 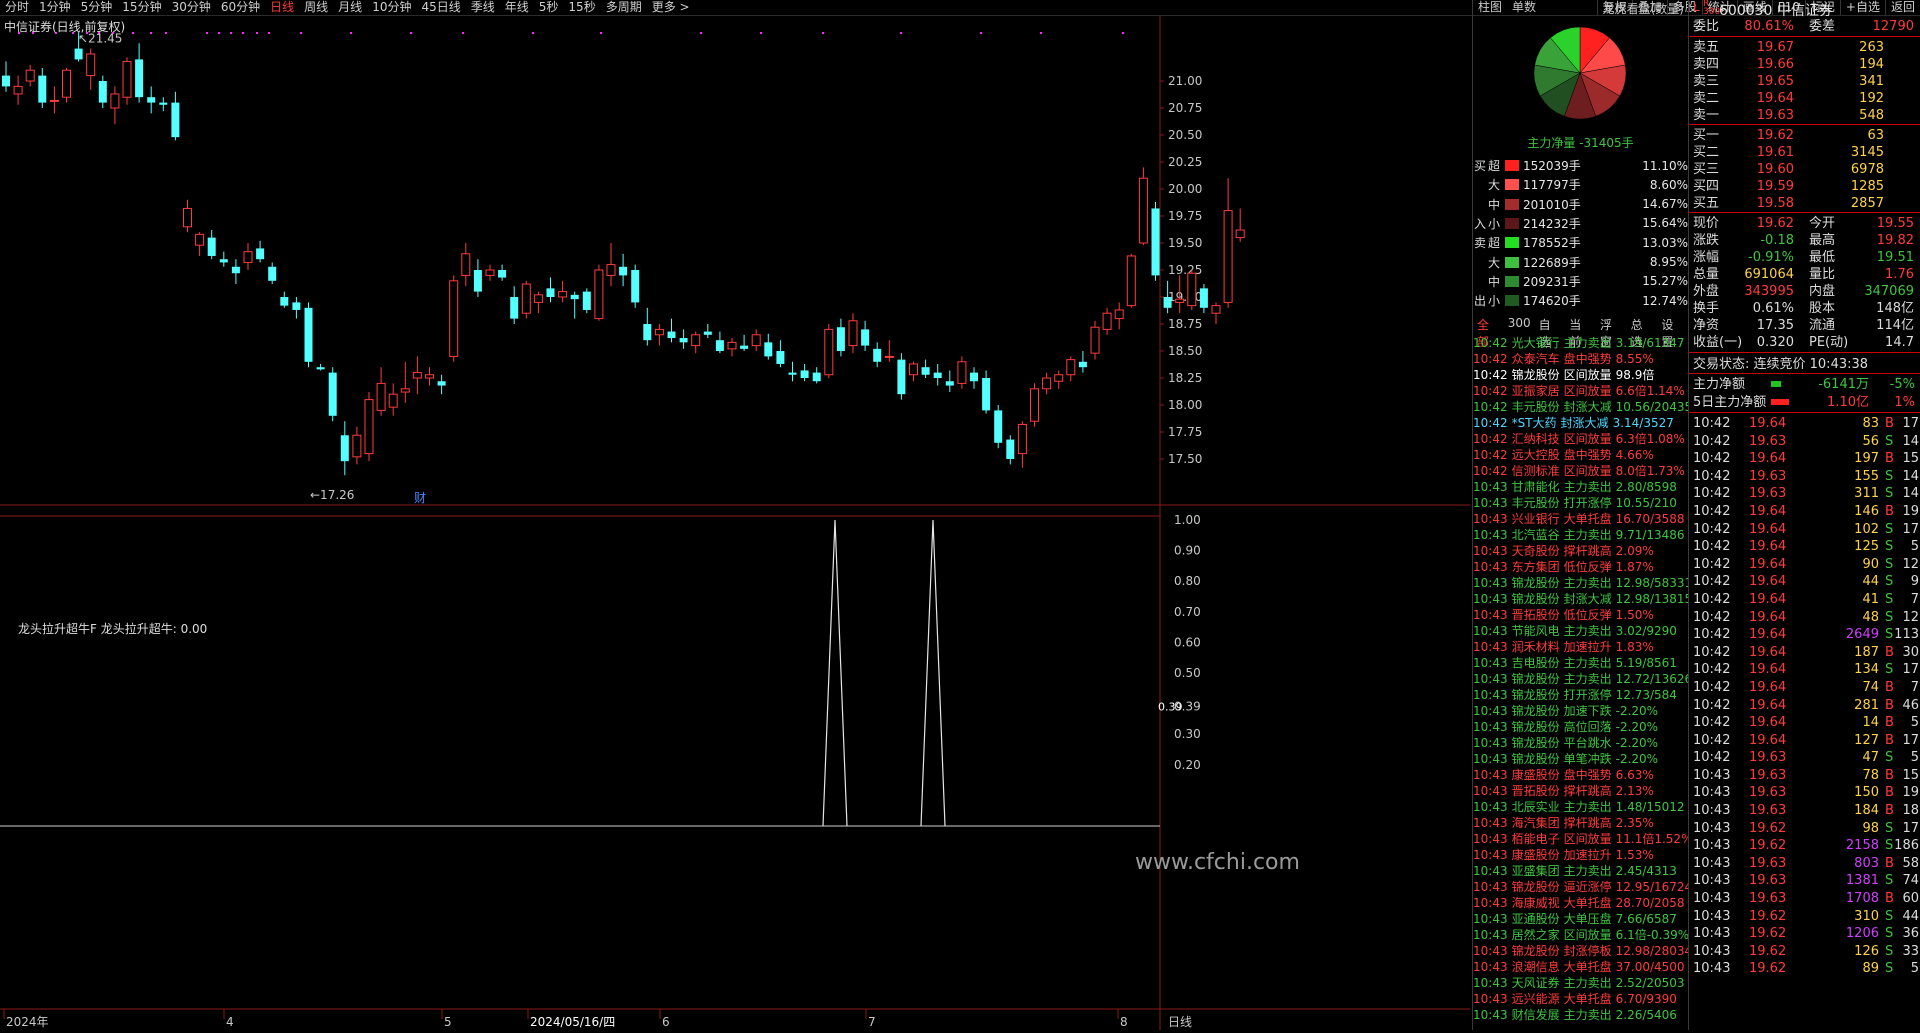 What do you see at coordinates (1580, 919) in the screenshot?
I see `alert-row: 10:43 亚通股份 大单压盘 7.66/6587` at bounding box center [1580, 919].